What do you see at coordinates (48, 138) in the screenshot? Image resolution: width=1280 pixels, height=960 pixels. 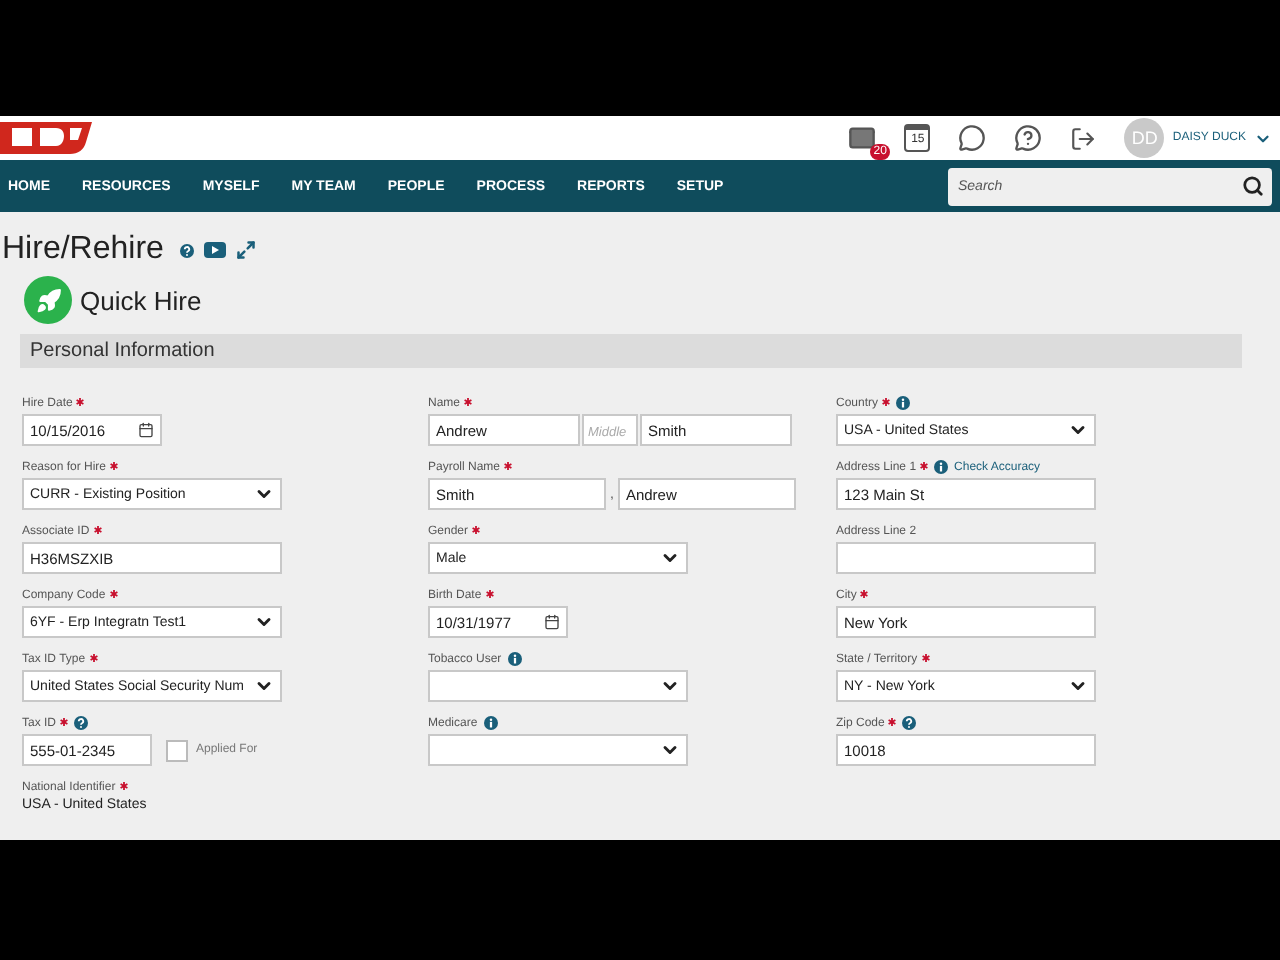 I see `logo-icon` at bounding box center [48, 138].